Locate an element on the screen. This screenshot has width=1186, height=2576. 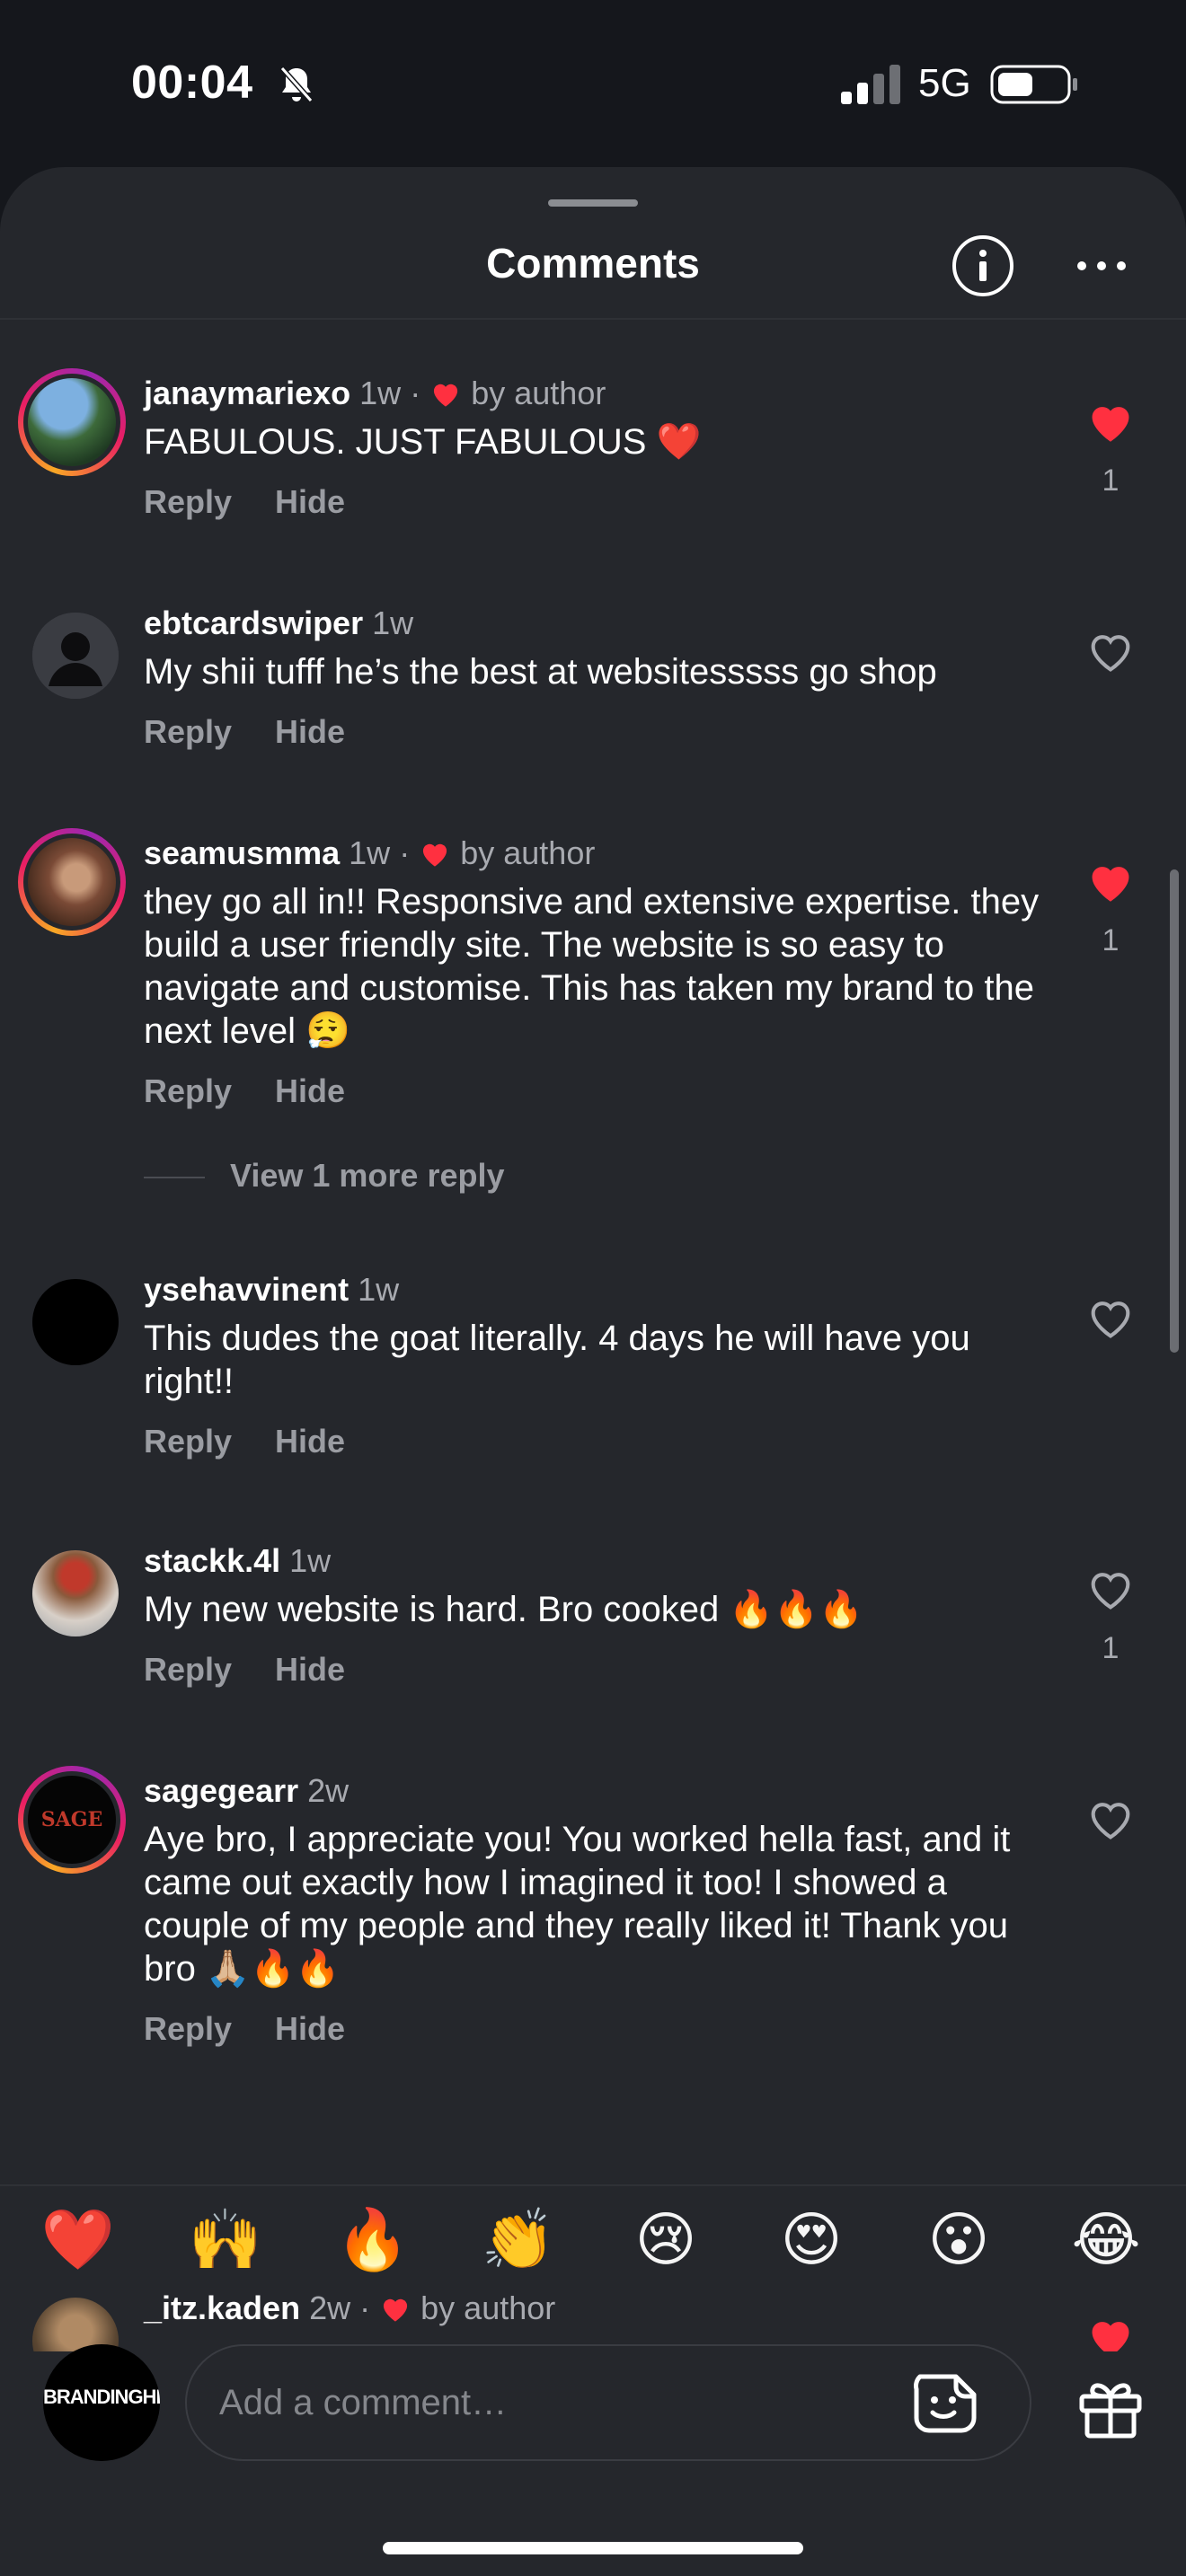
emoji-crying: 😢 is located at coordinates (665, 2240).